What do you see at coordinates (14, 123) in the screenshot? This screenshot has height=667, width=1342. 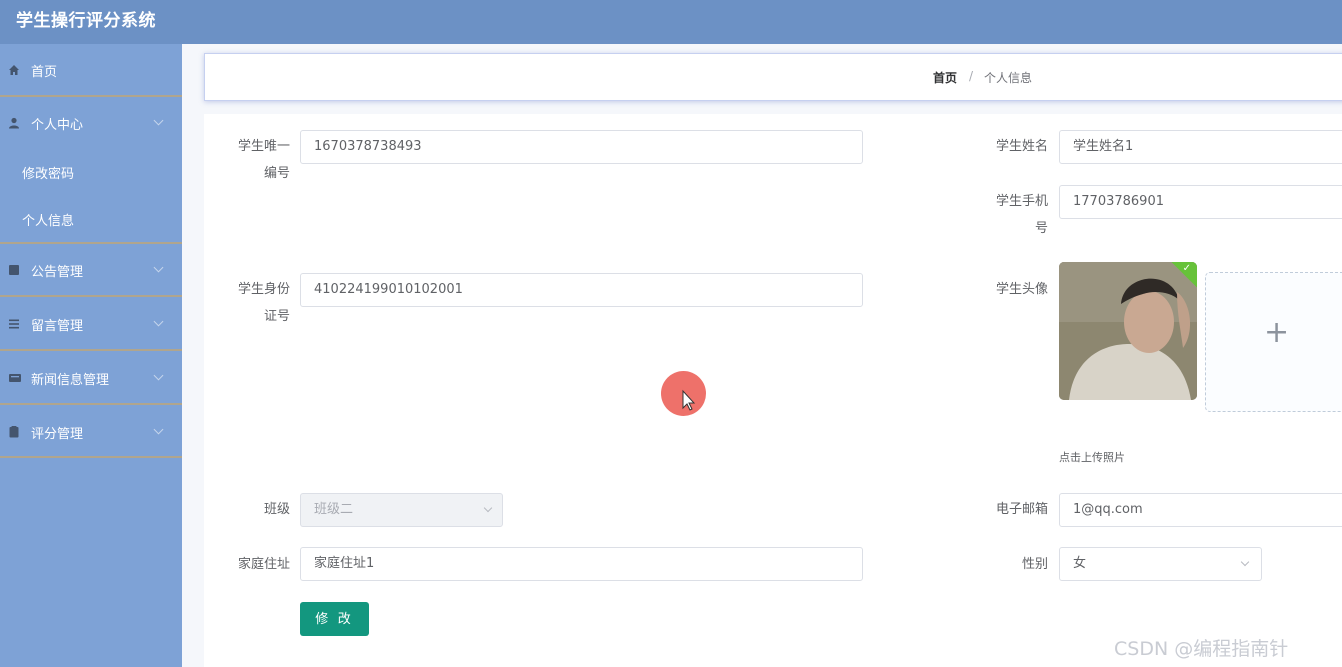 I see `user-icon` at bounding box center [14, 123].